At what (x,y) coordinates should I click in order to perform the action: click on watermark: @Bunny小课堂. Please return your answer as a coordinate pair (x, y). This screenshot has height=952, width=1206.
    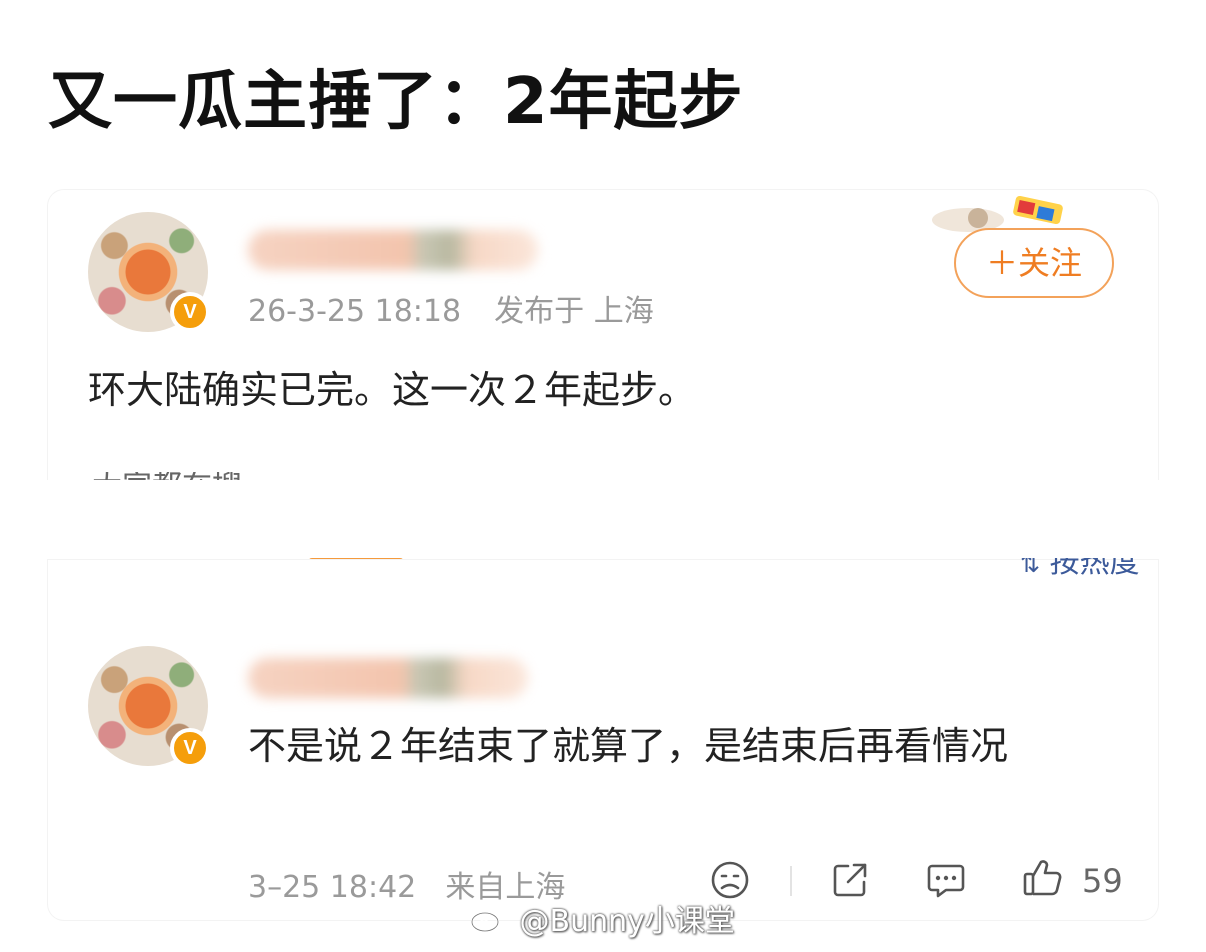
    Looking at the image, I should click on (602, 918).